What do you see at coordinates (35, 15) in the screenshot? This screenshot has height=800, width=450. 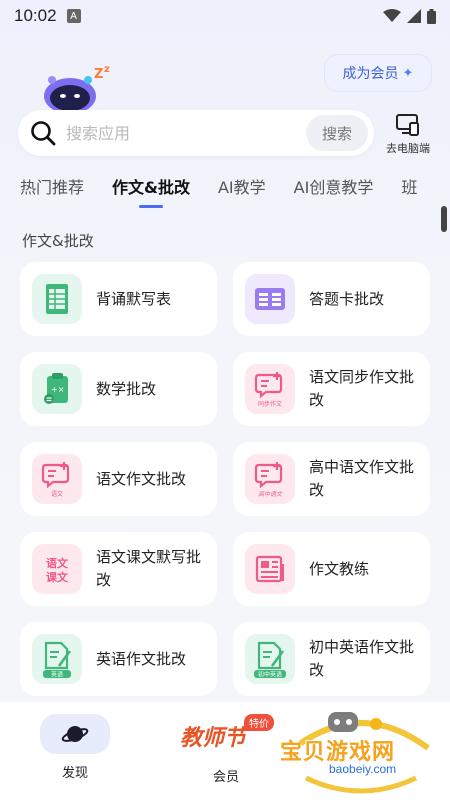 I see `status-time: 10:02` at bounding box center [35, 15].